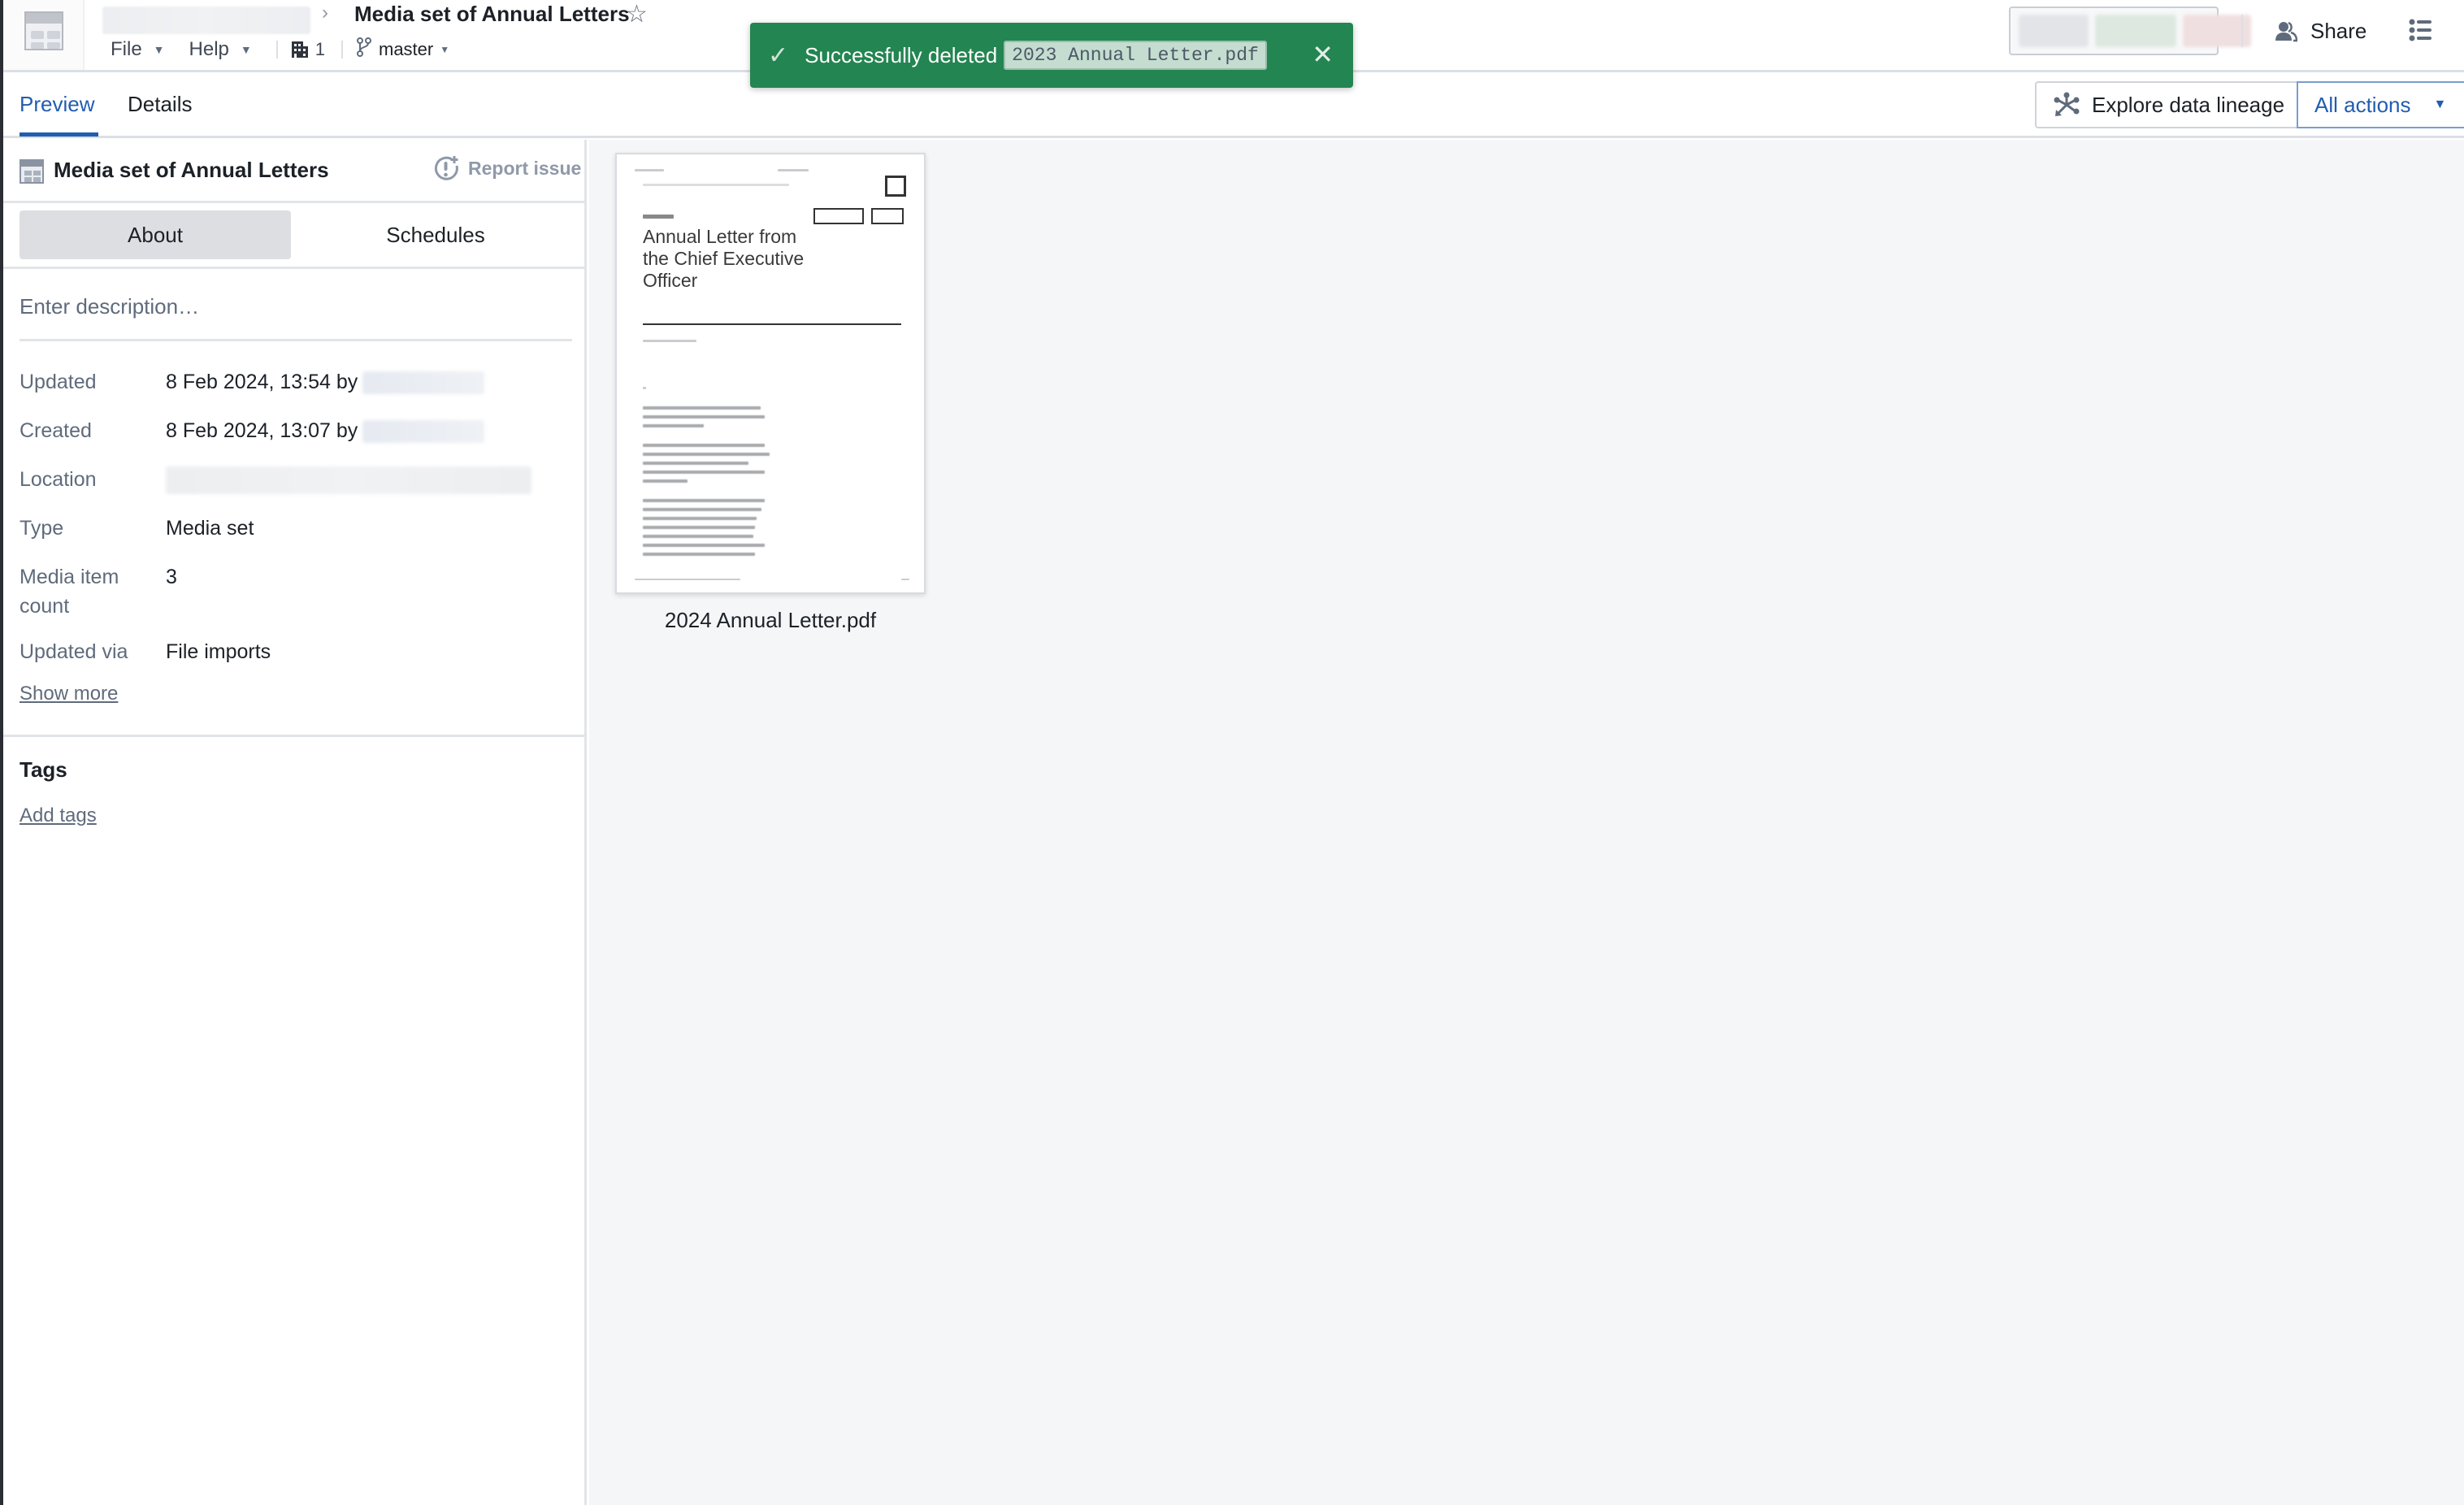  Describe the element at coordinates (2286, 31) in the screenshot. I see `people-icon` at that location.